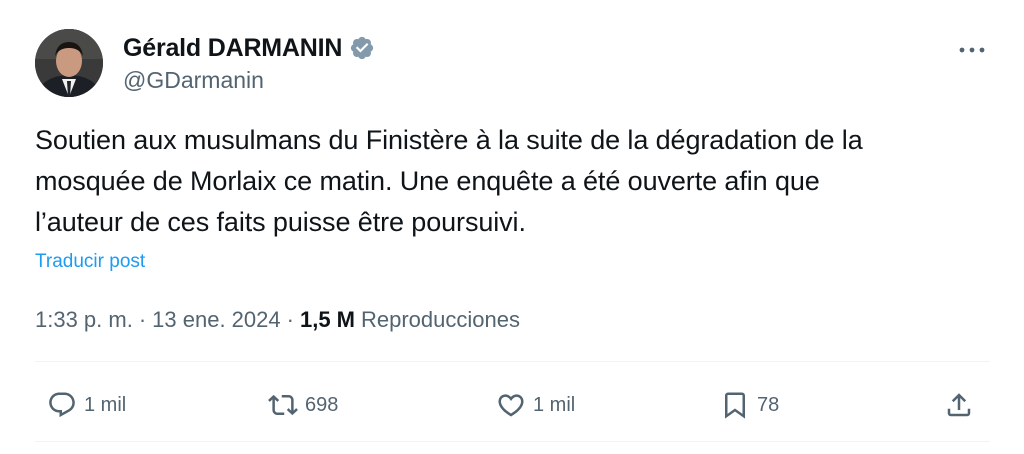 This screenshot has width=1024, height=454. I want to click on more-options-button, so click(972, 50).